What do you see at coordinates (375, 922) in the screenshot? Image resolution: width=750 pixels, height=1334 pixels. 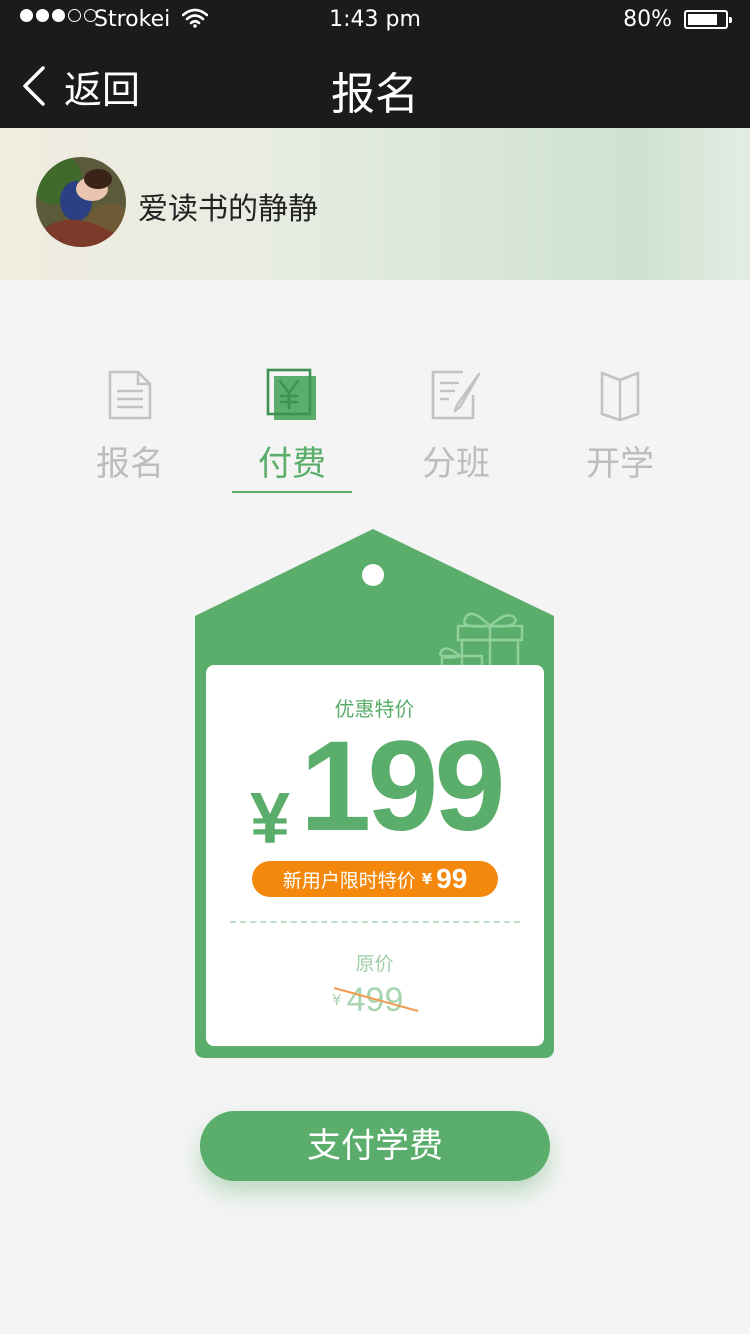 I see `dashed-divider` at bounding box center [375, 922].